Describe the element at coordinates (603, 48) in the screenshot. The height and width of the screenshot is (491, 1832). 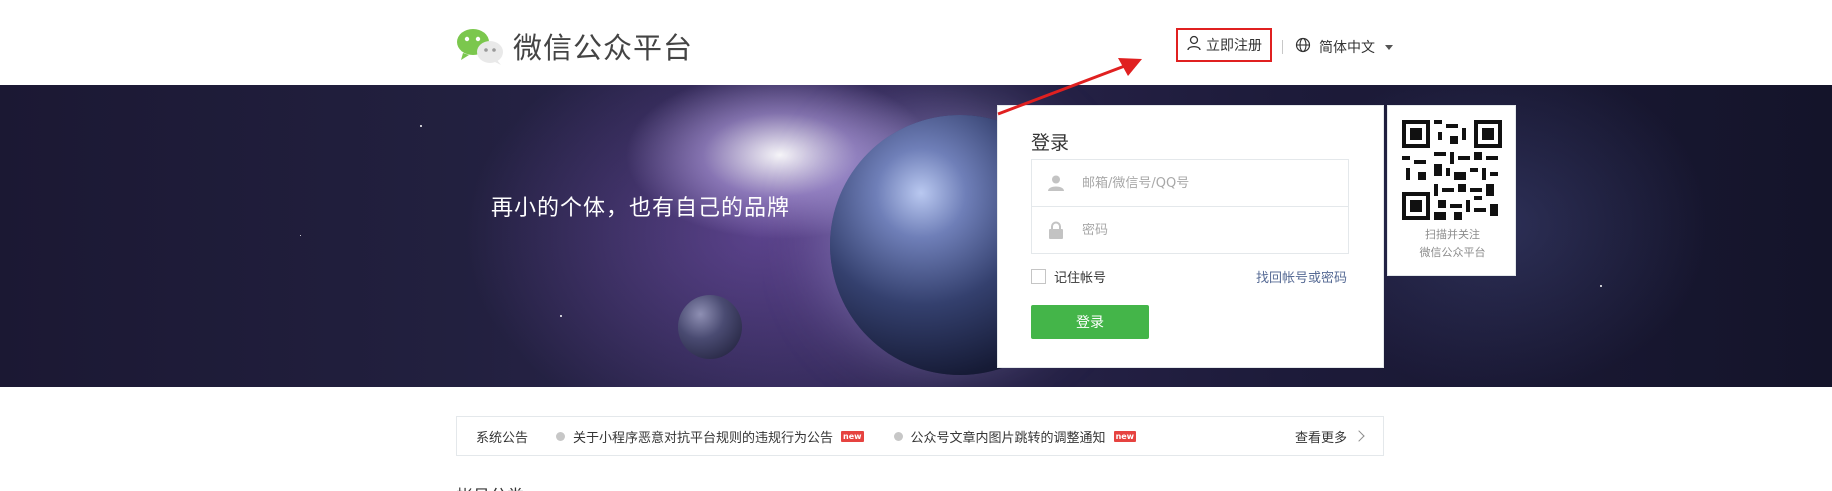
I see `site-title: 微信公众平台` at that location.